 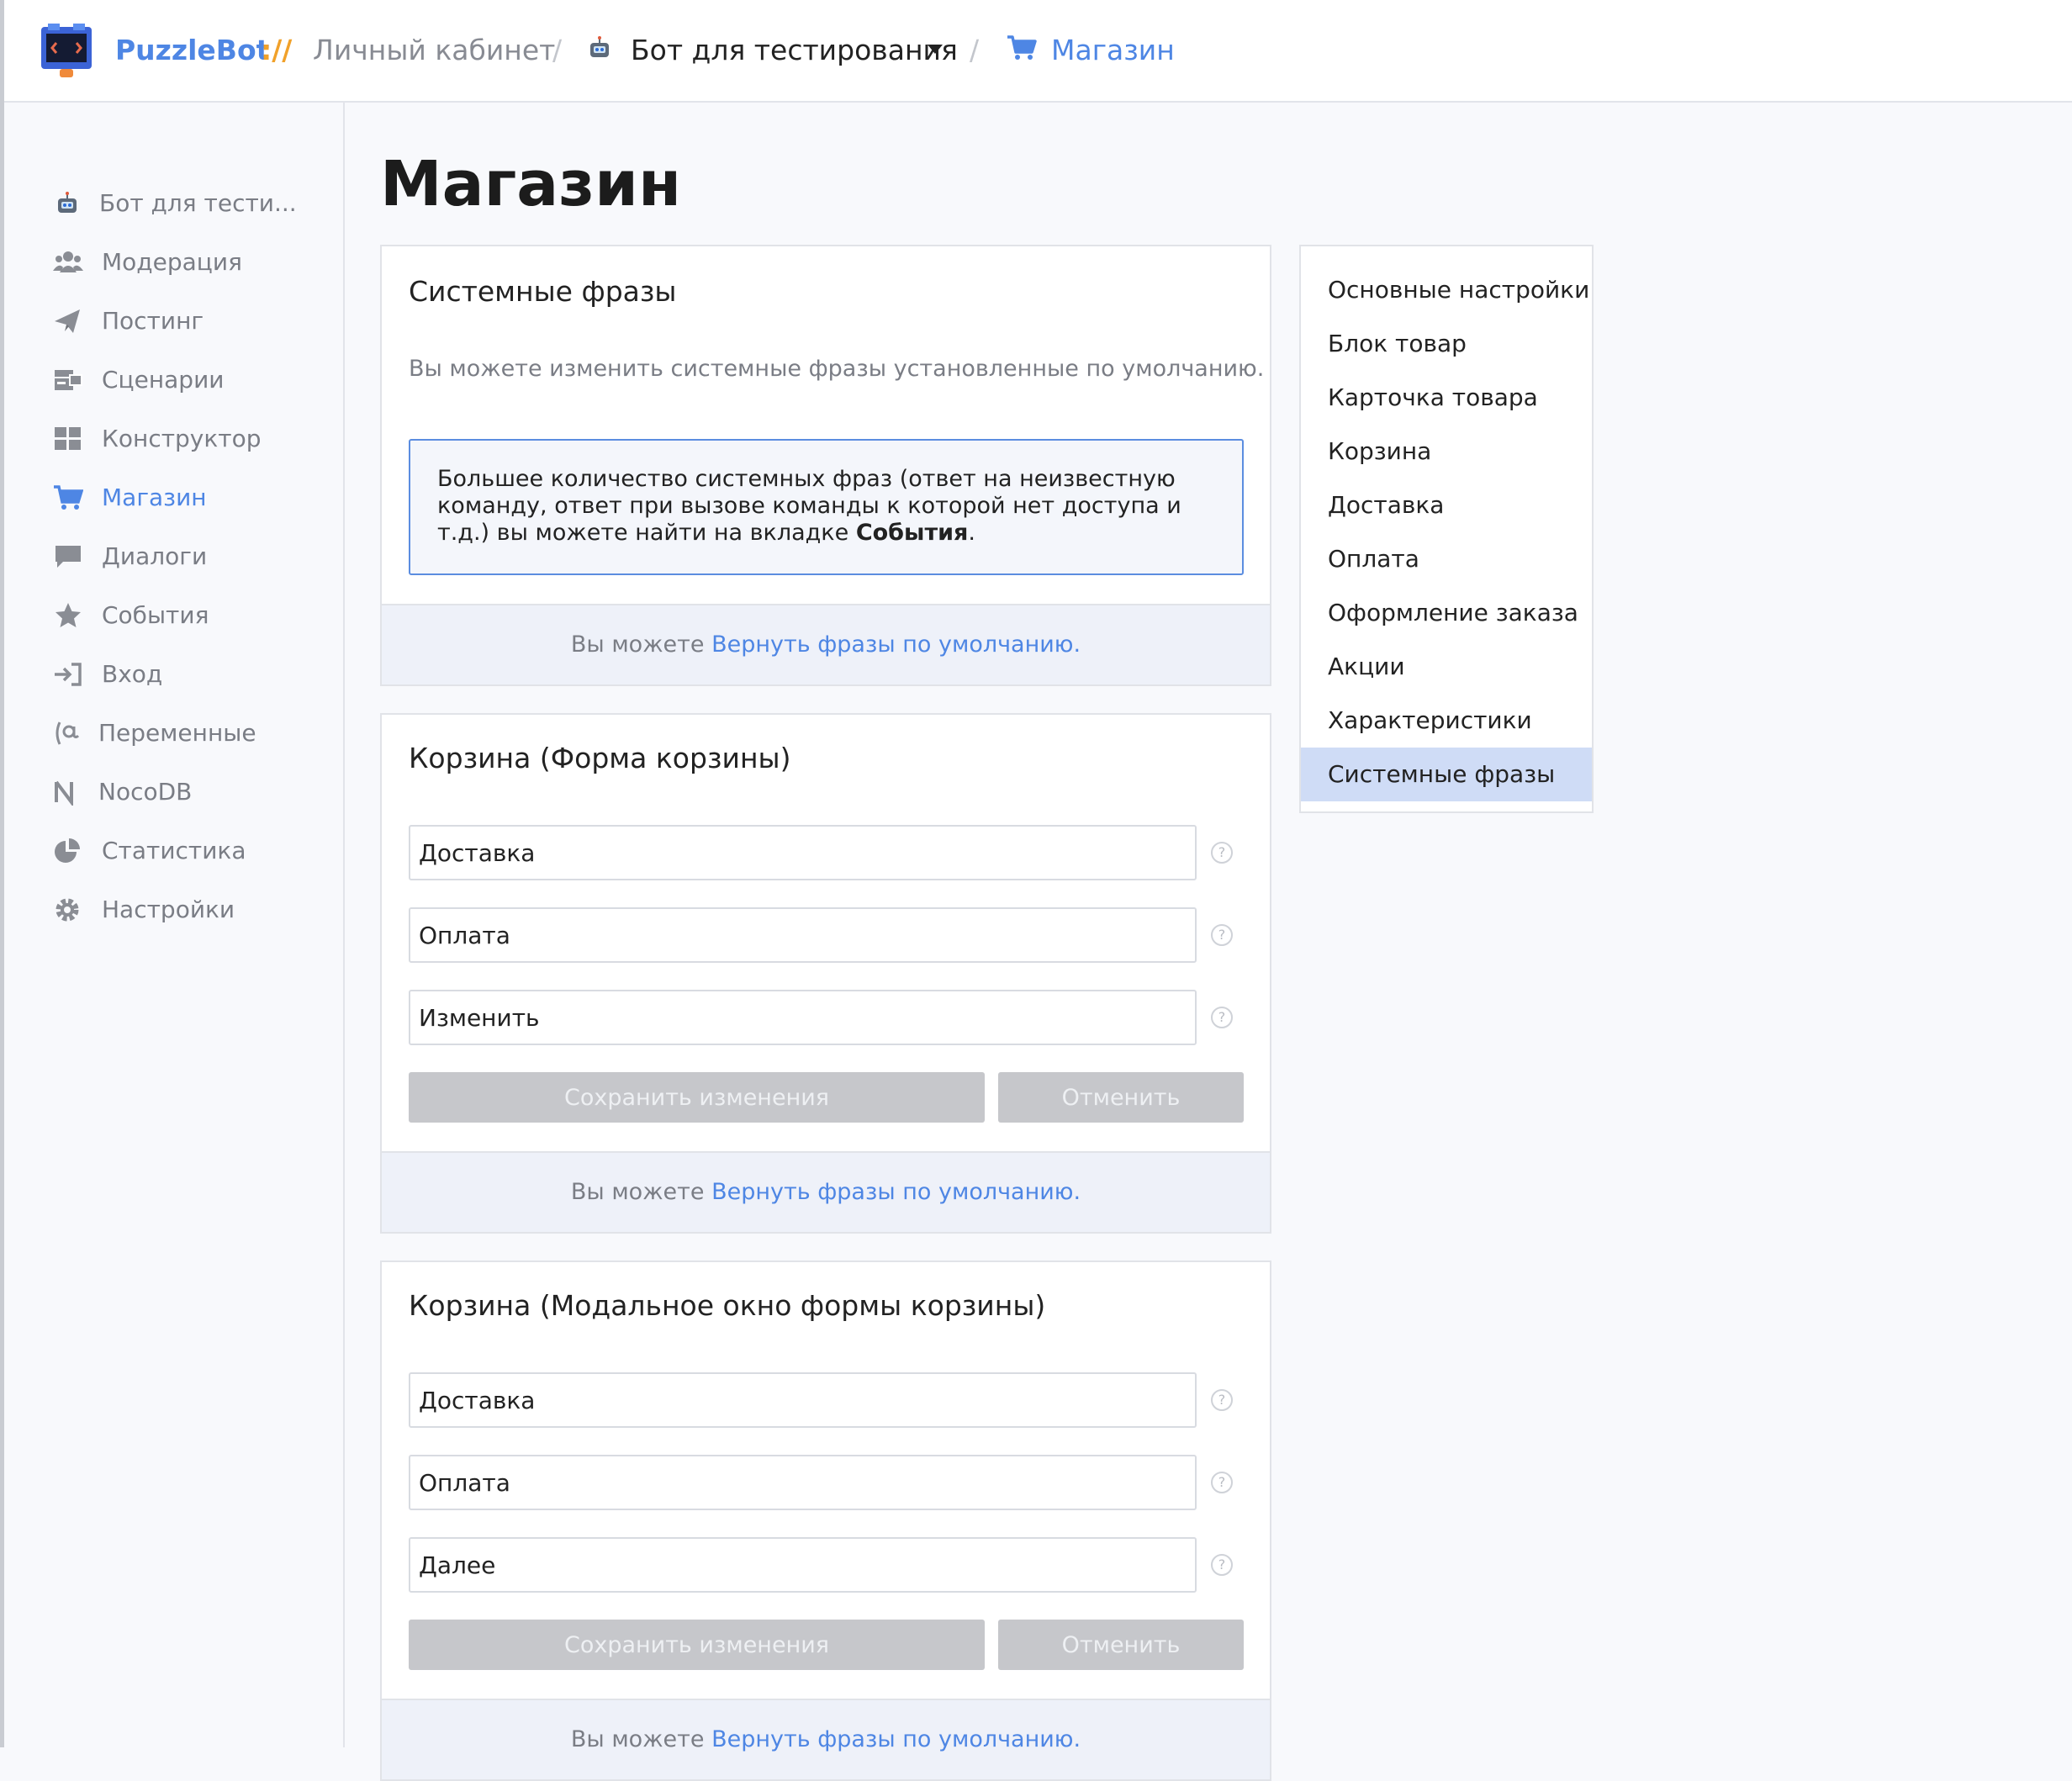 What do you see at coordinates (64, 793) in the screenshot?
I see `nocodb-icon` at bounding box center [64, 793].